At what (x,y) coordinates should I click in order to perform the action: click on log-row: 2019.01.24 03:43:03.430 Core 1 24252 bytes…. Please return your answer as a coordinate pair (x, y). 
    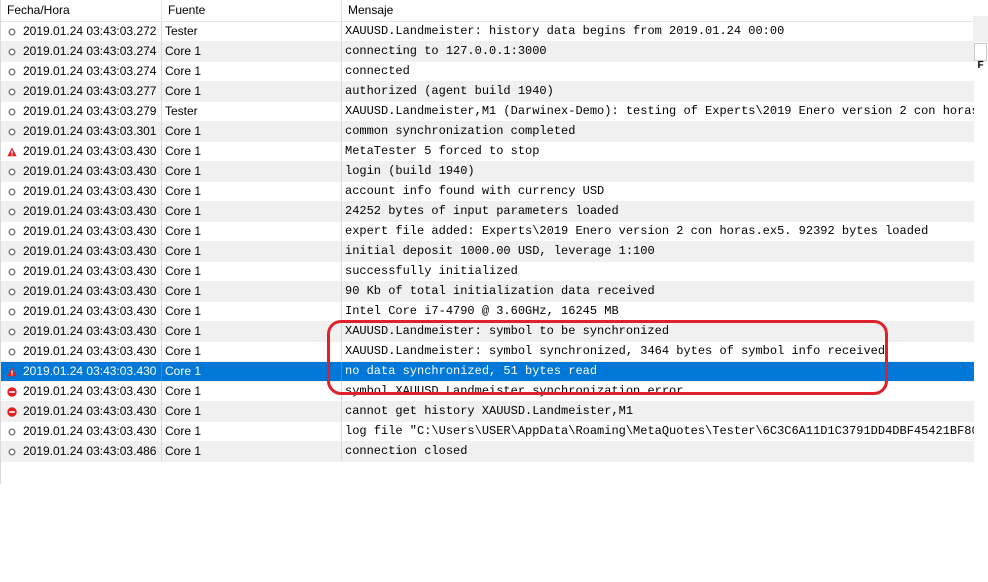
    Looking at the image, I should click on (487, 212).